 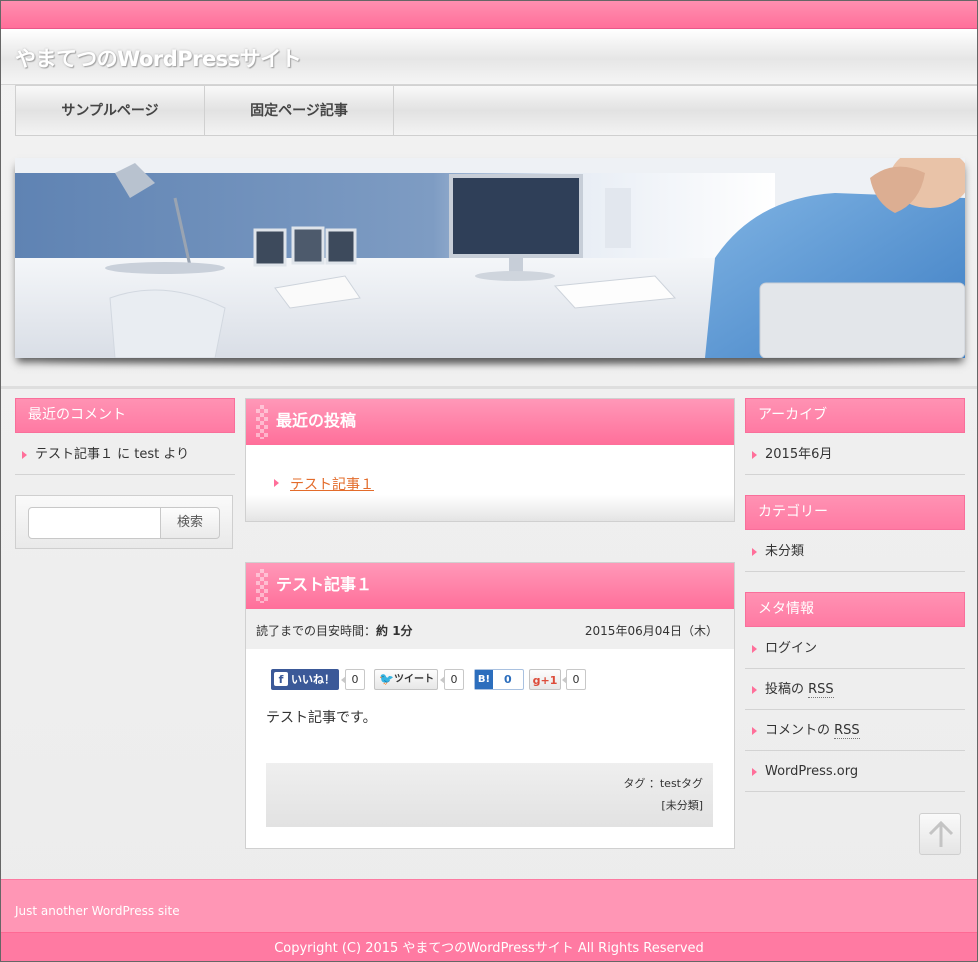 What do you see at coordinates (316, 631) in the screenshot?
I see `reading-time-label: 読了までの目安時間：` at bounding box center [316, 631].